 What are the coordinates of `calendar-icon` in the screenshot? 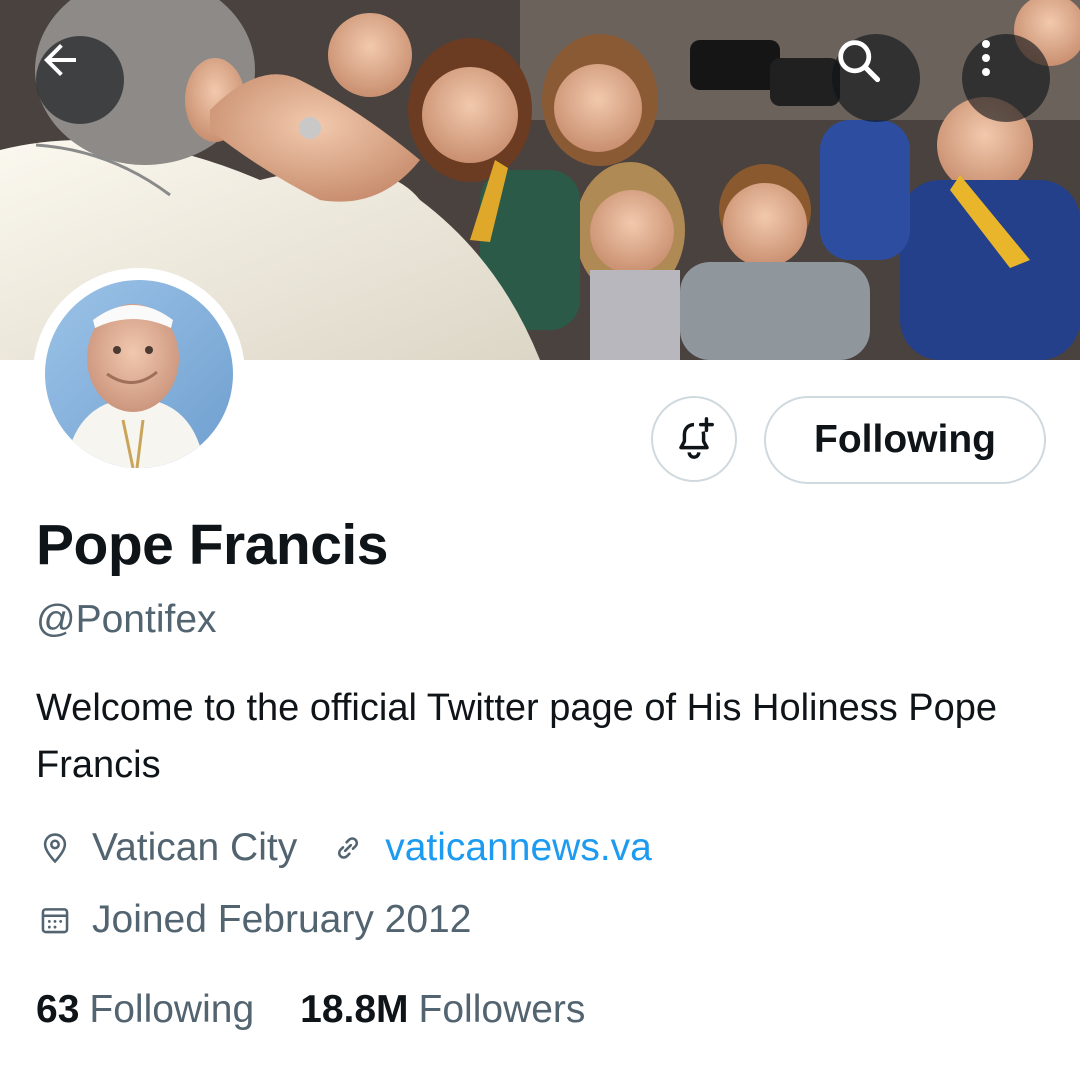 It's located at (55, 920).